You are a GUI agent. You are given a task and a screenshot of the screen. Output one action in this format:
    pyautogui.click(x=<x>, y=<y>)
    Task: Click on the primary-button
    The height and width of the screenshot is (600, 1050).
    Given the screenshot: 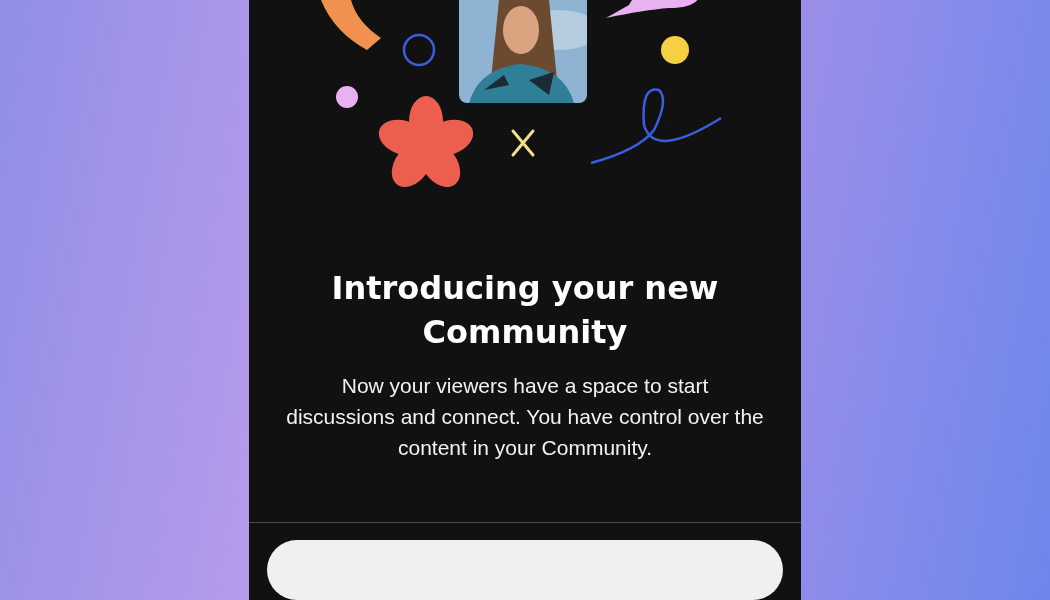 What is the action you would take?
    pyautogui.click(x=525, y=570)
    